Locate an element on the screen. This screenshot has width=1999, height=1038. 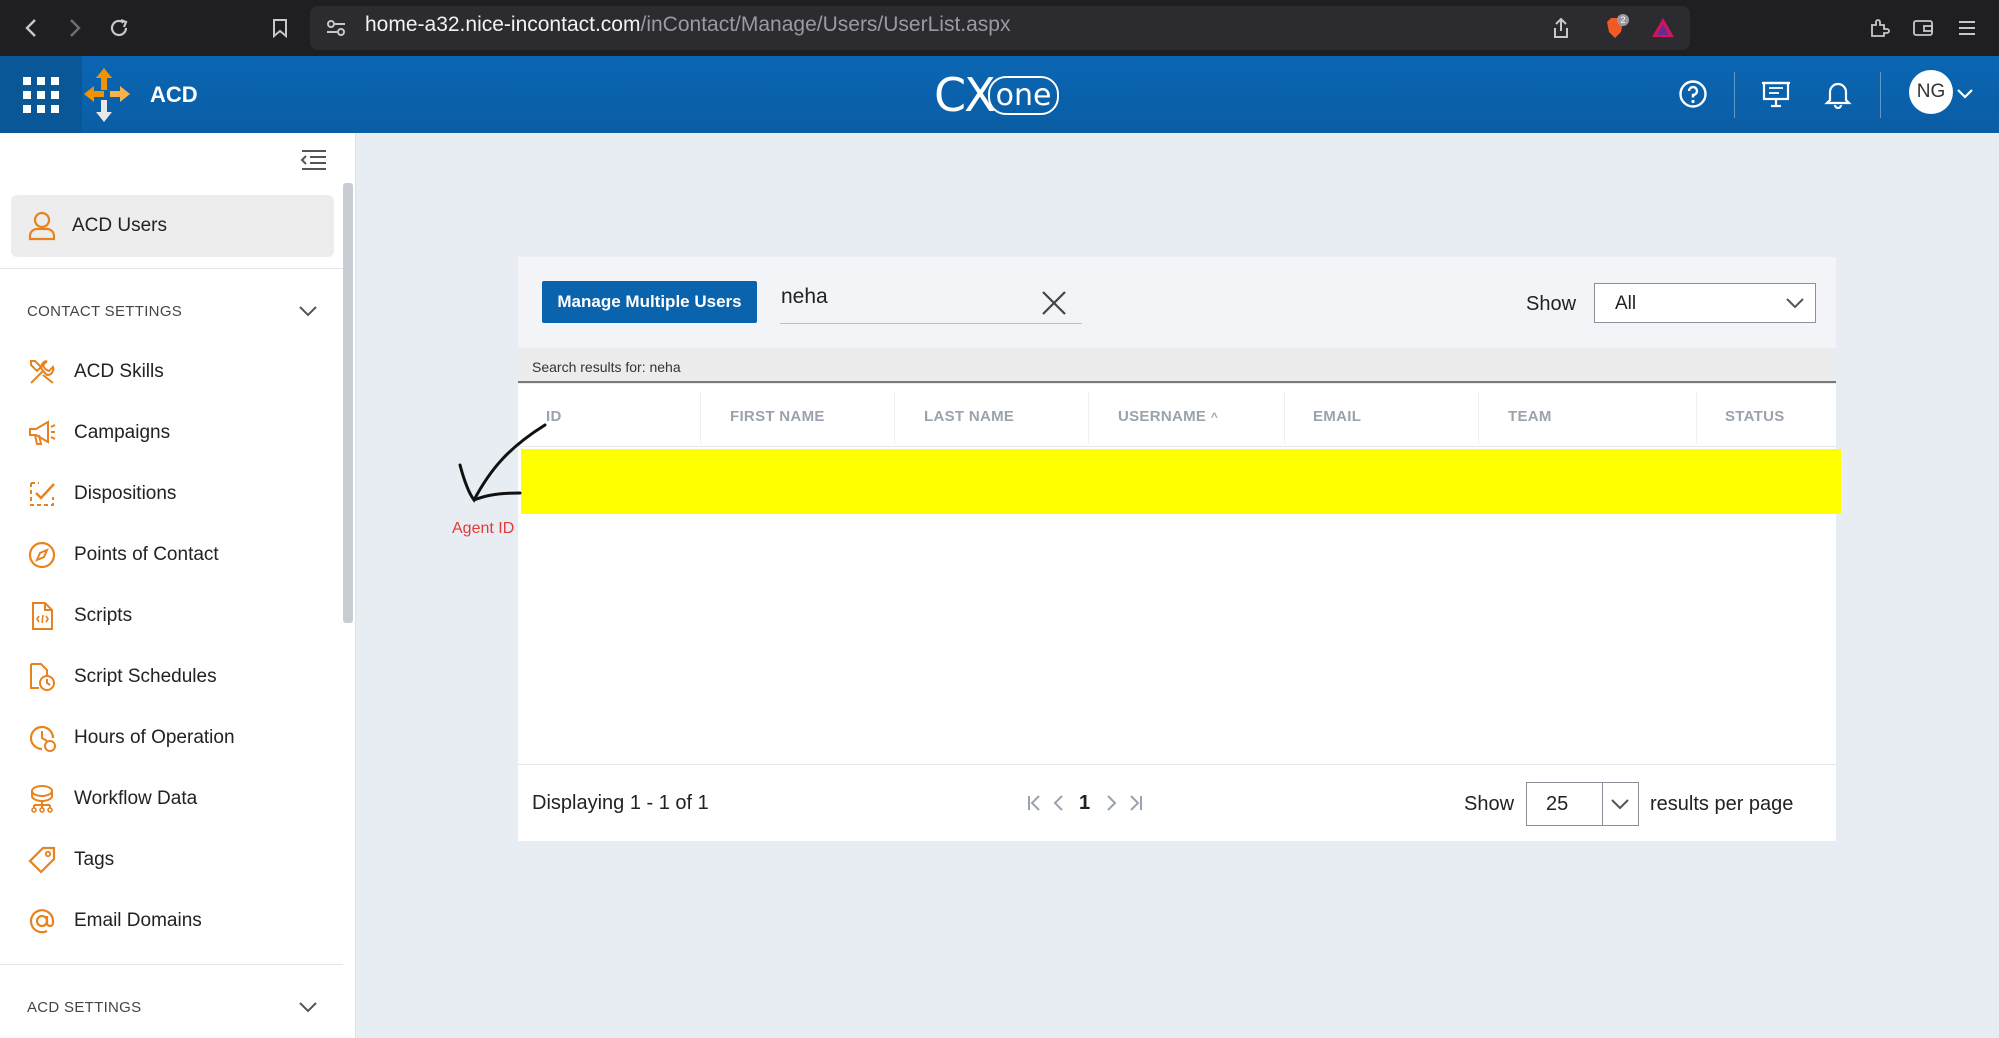
tag-icon is located at coordinates (42, 860).